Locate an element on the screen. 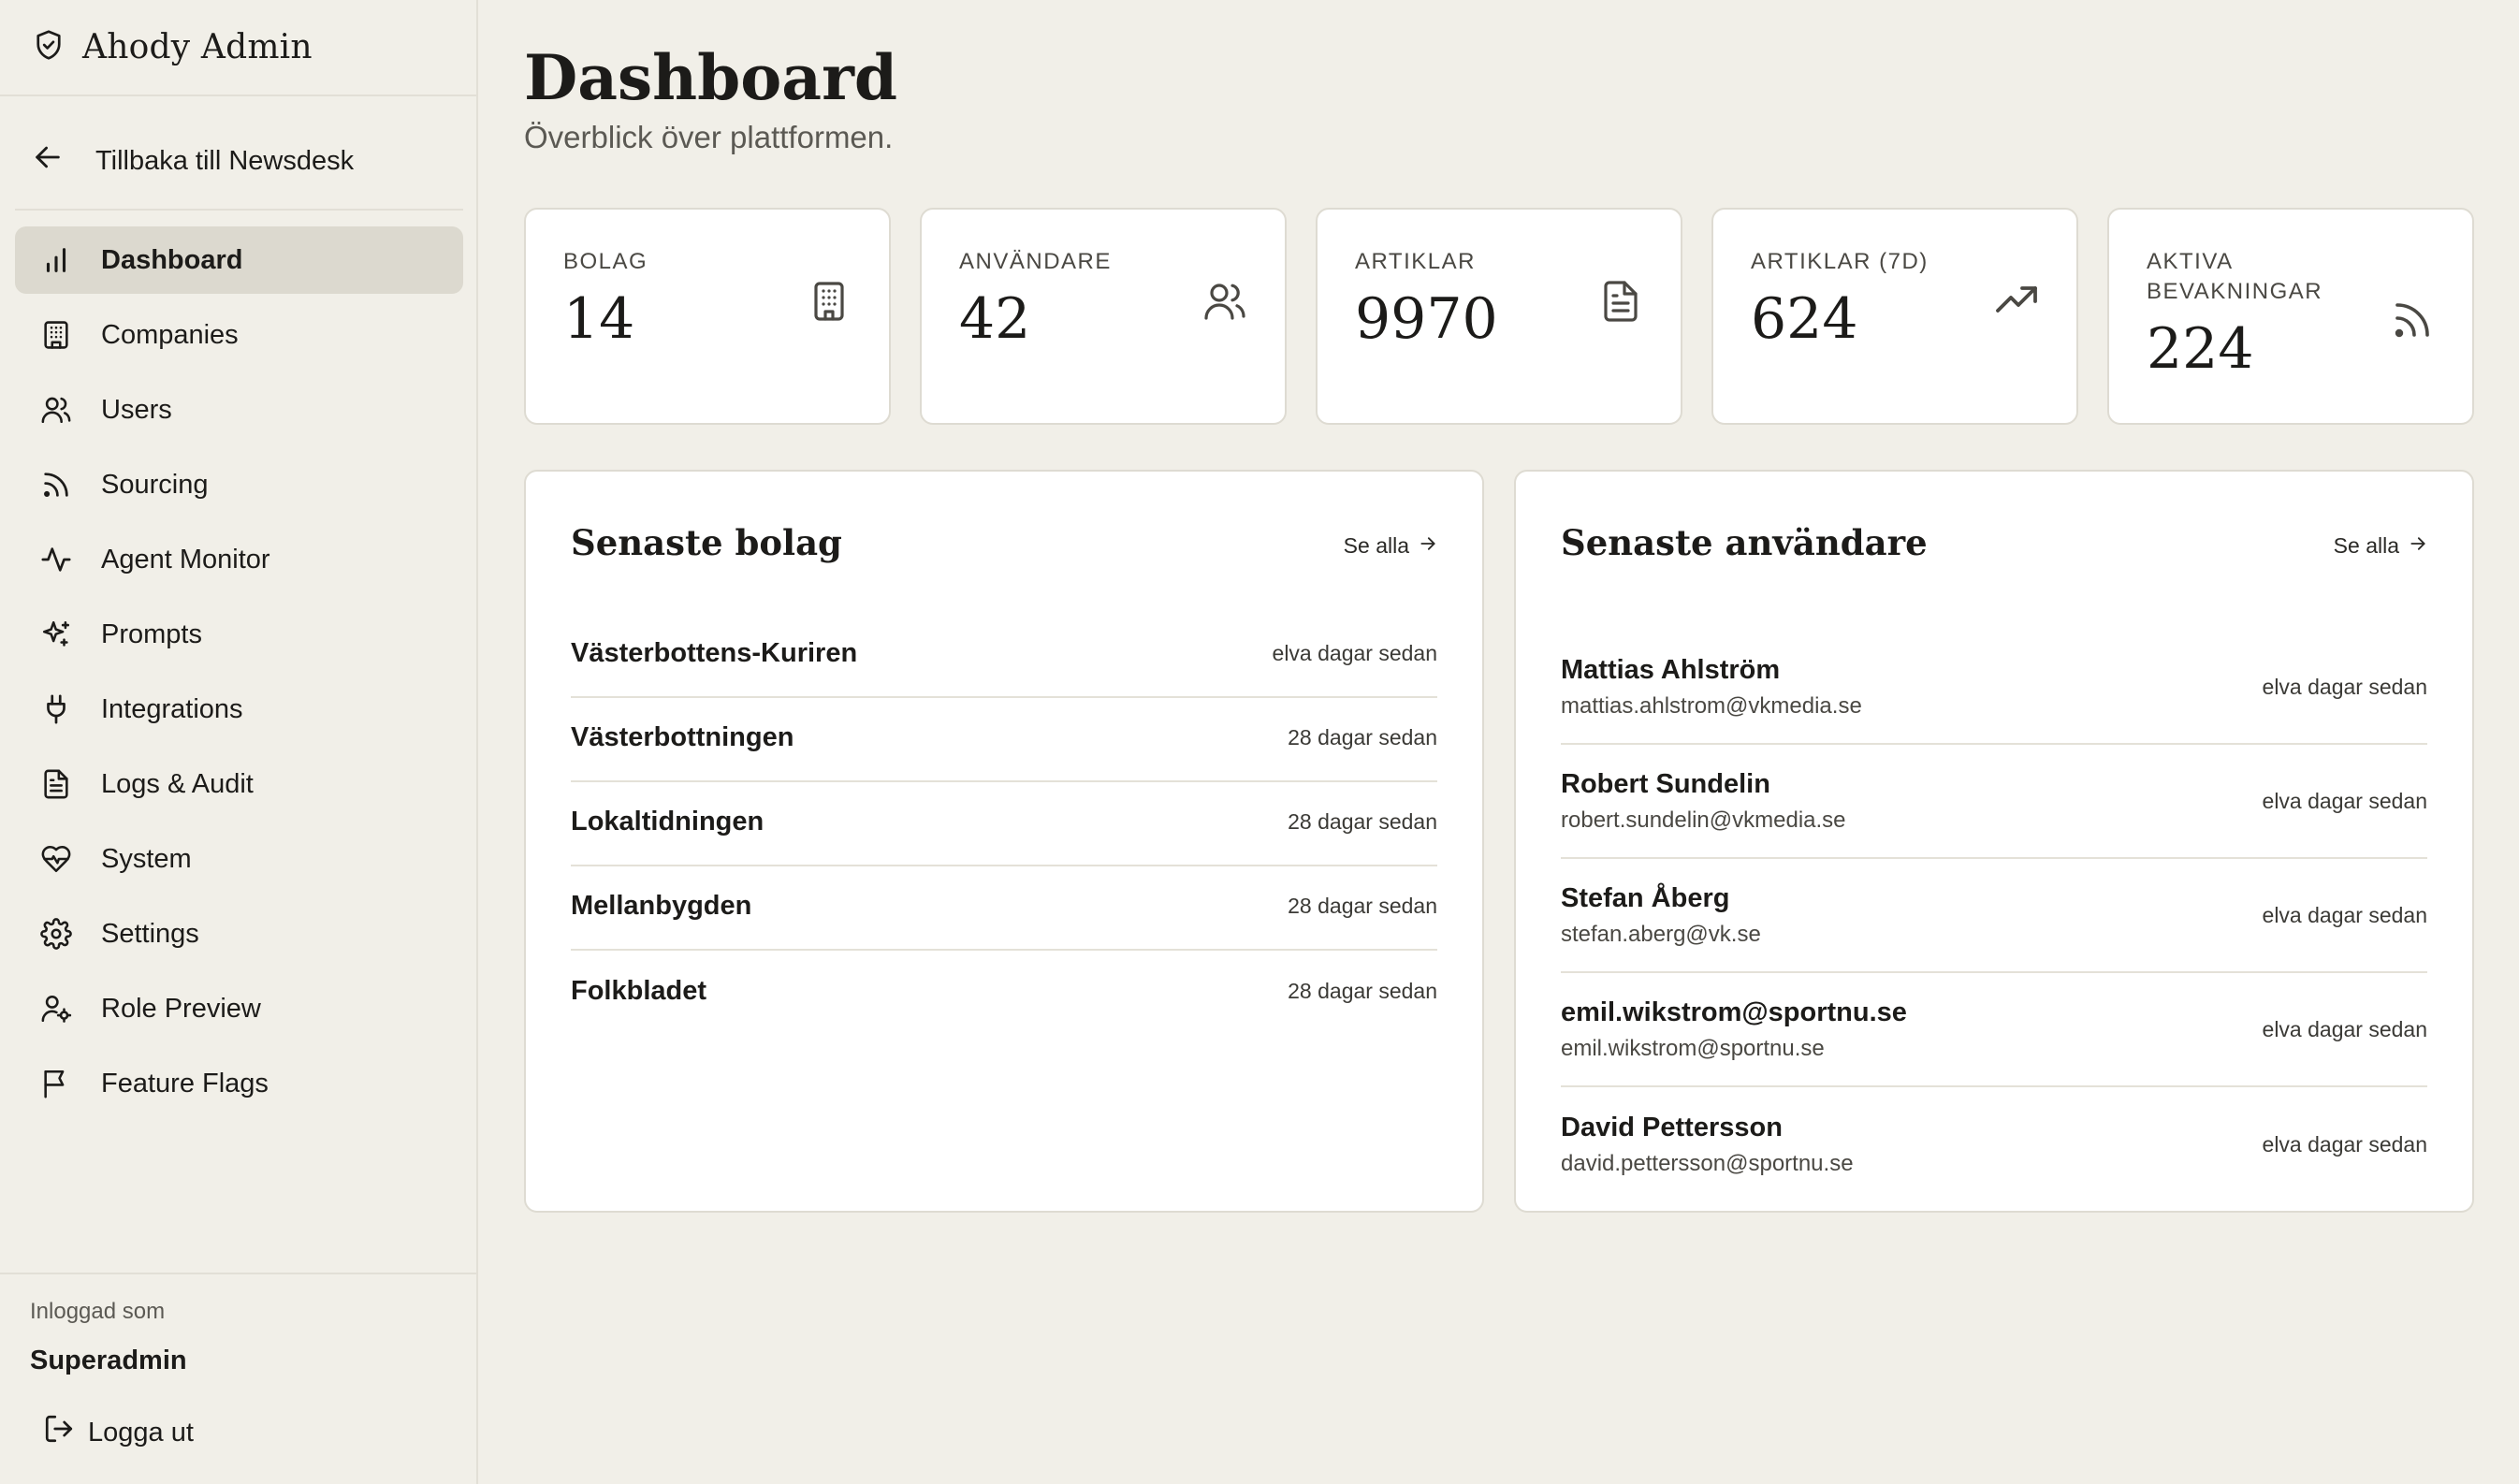 The height and width of the screenshot is (1484, 2519). arrow-left-icon is located at coordinates (48, 161).